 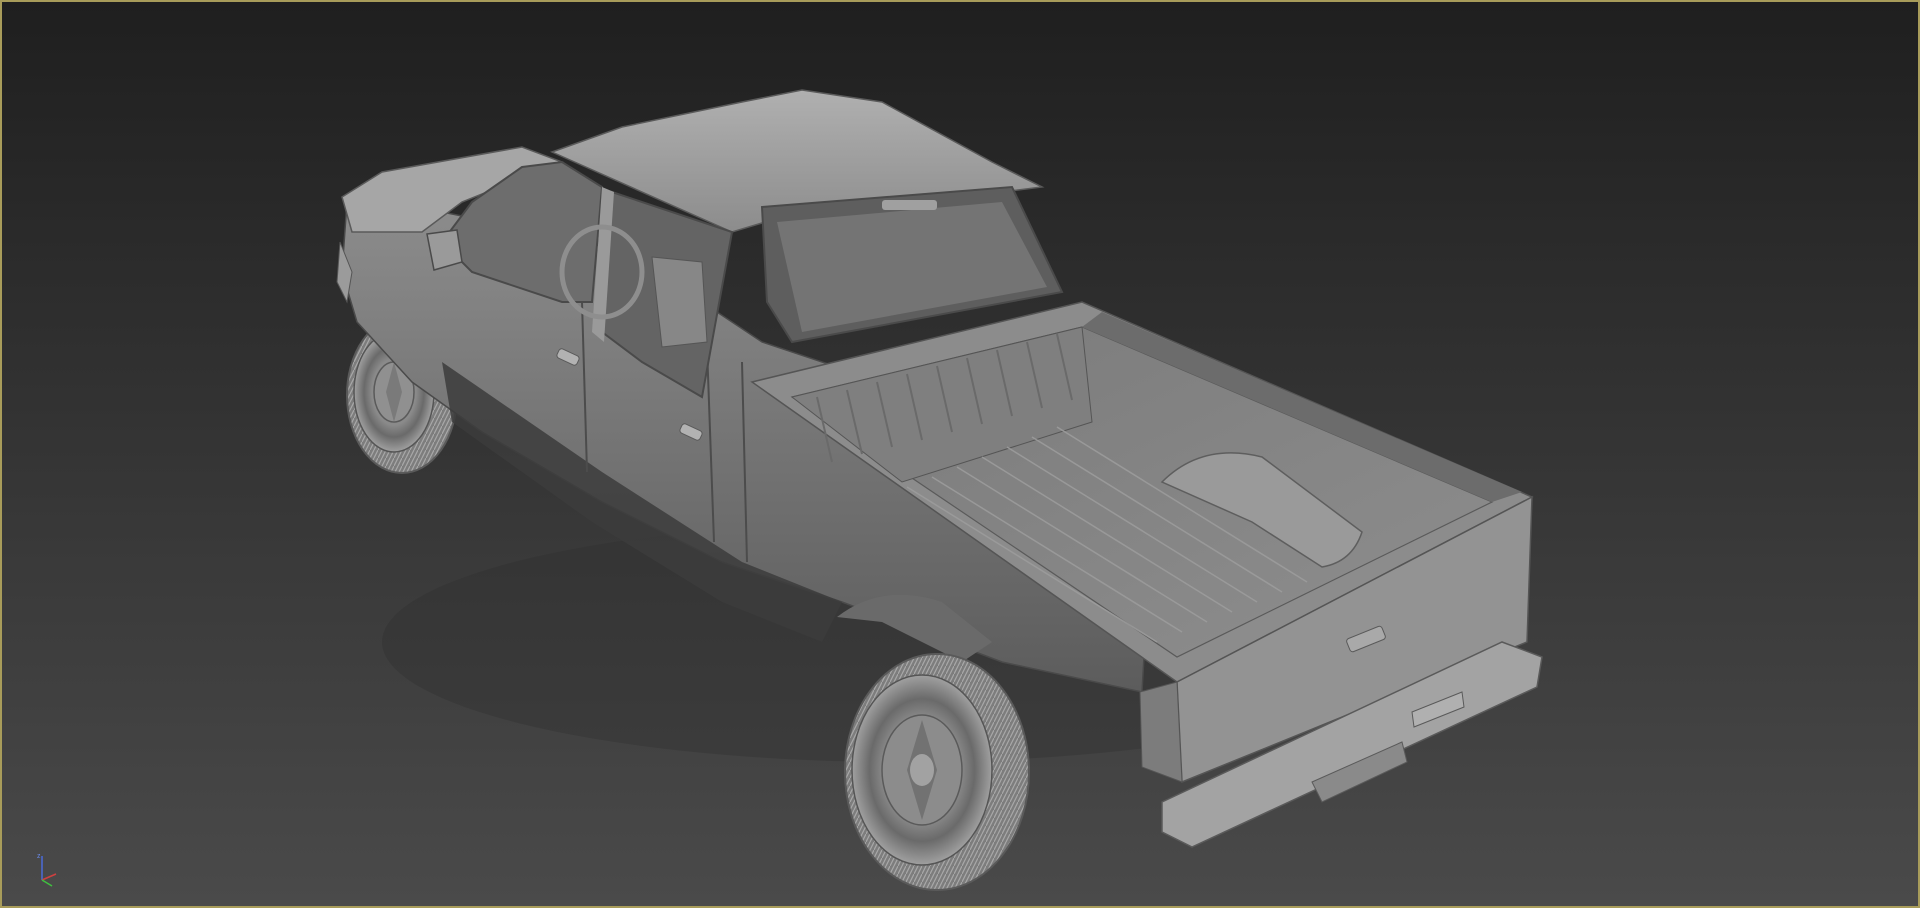 What do you see at coordinates (47, 883) in the screenshot?
I see `y-axis-line` at bounding box center [47, 883].